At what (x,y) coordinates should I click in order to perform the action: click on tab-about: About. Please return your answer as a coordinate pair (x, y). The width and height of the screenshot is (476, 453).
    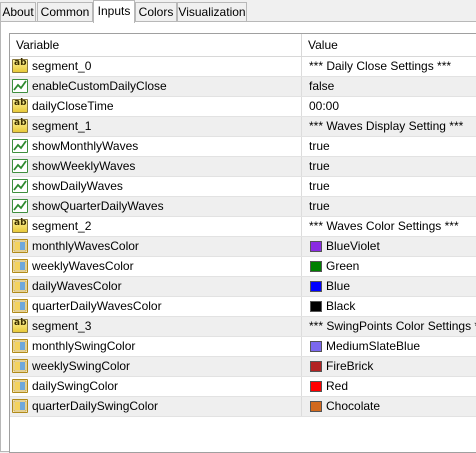
    Looking at the image, I should click on (18, 12).